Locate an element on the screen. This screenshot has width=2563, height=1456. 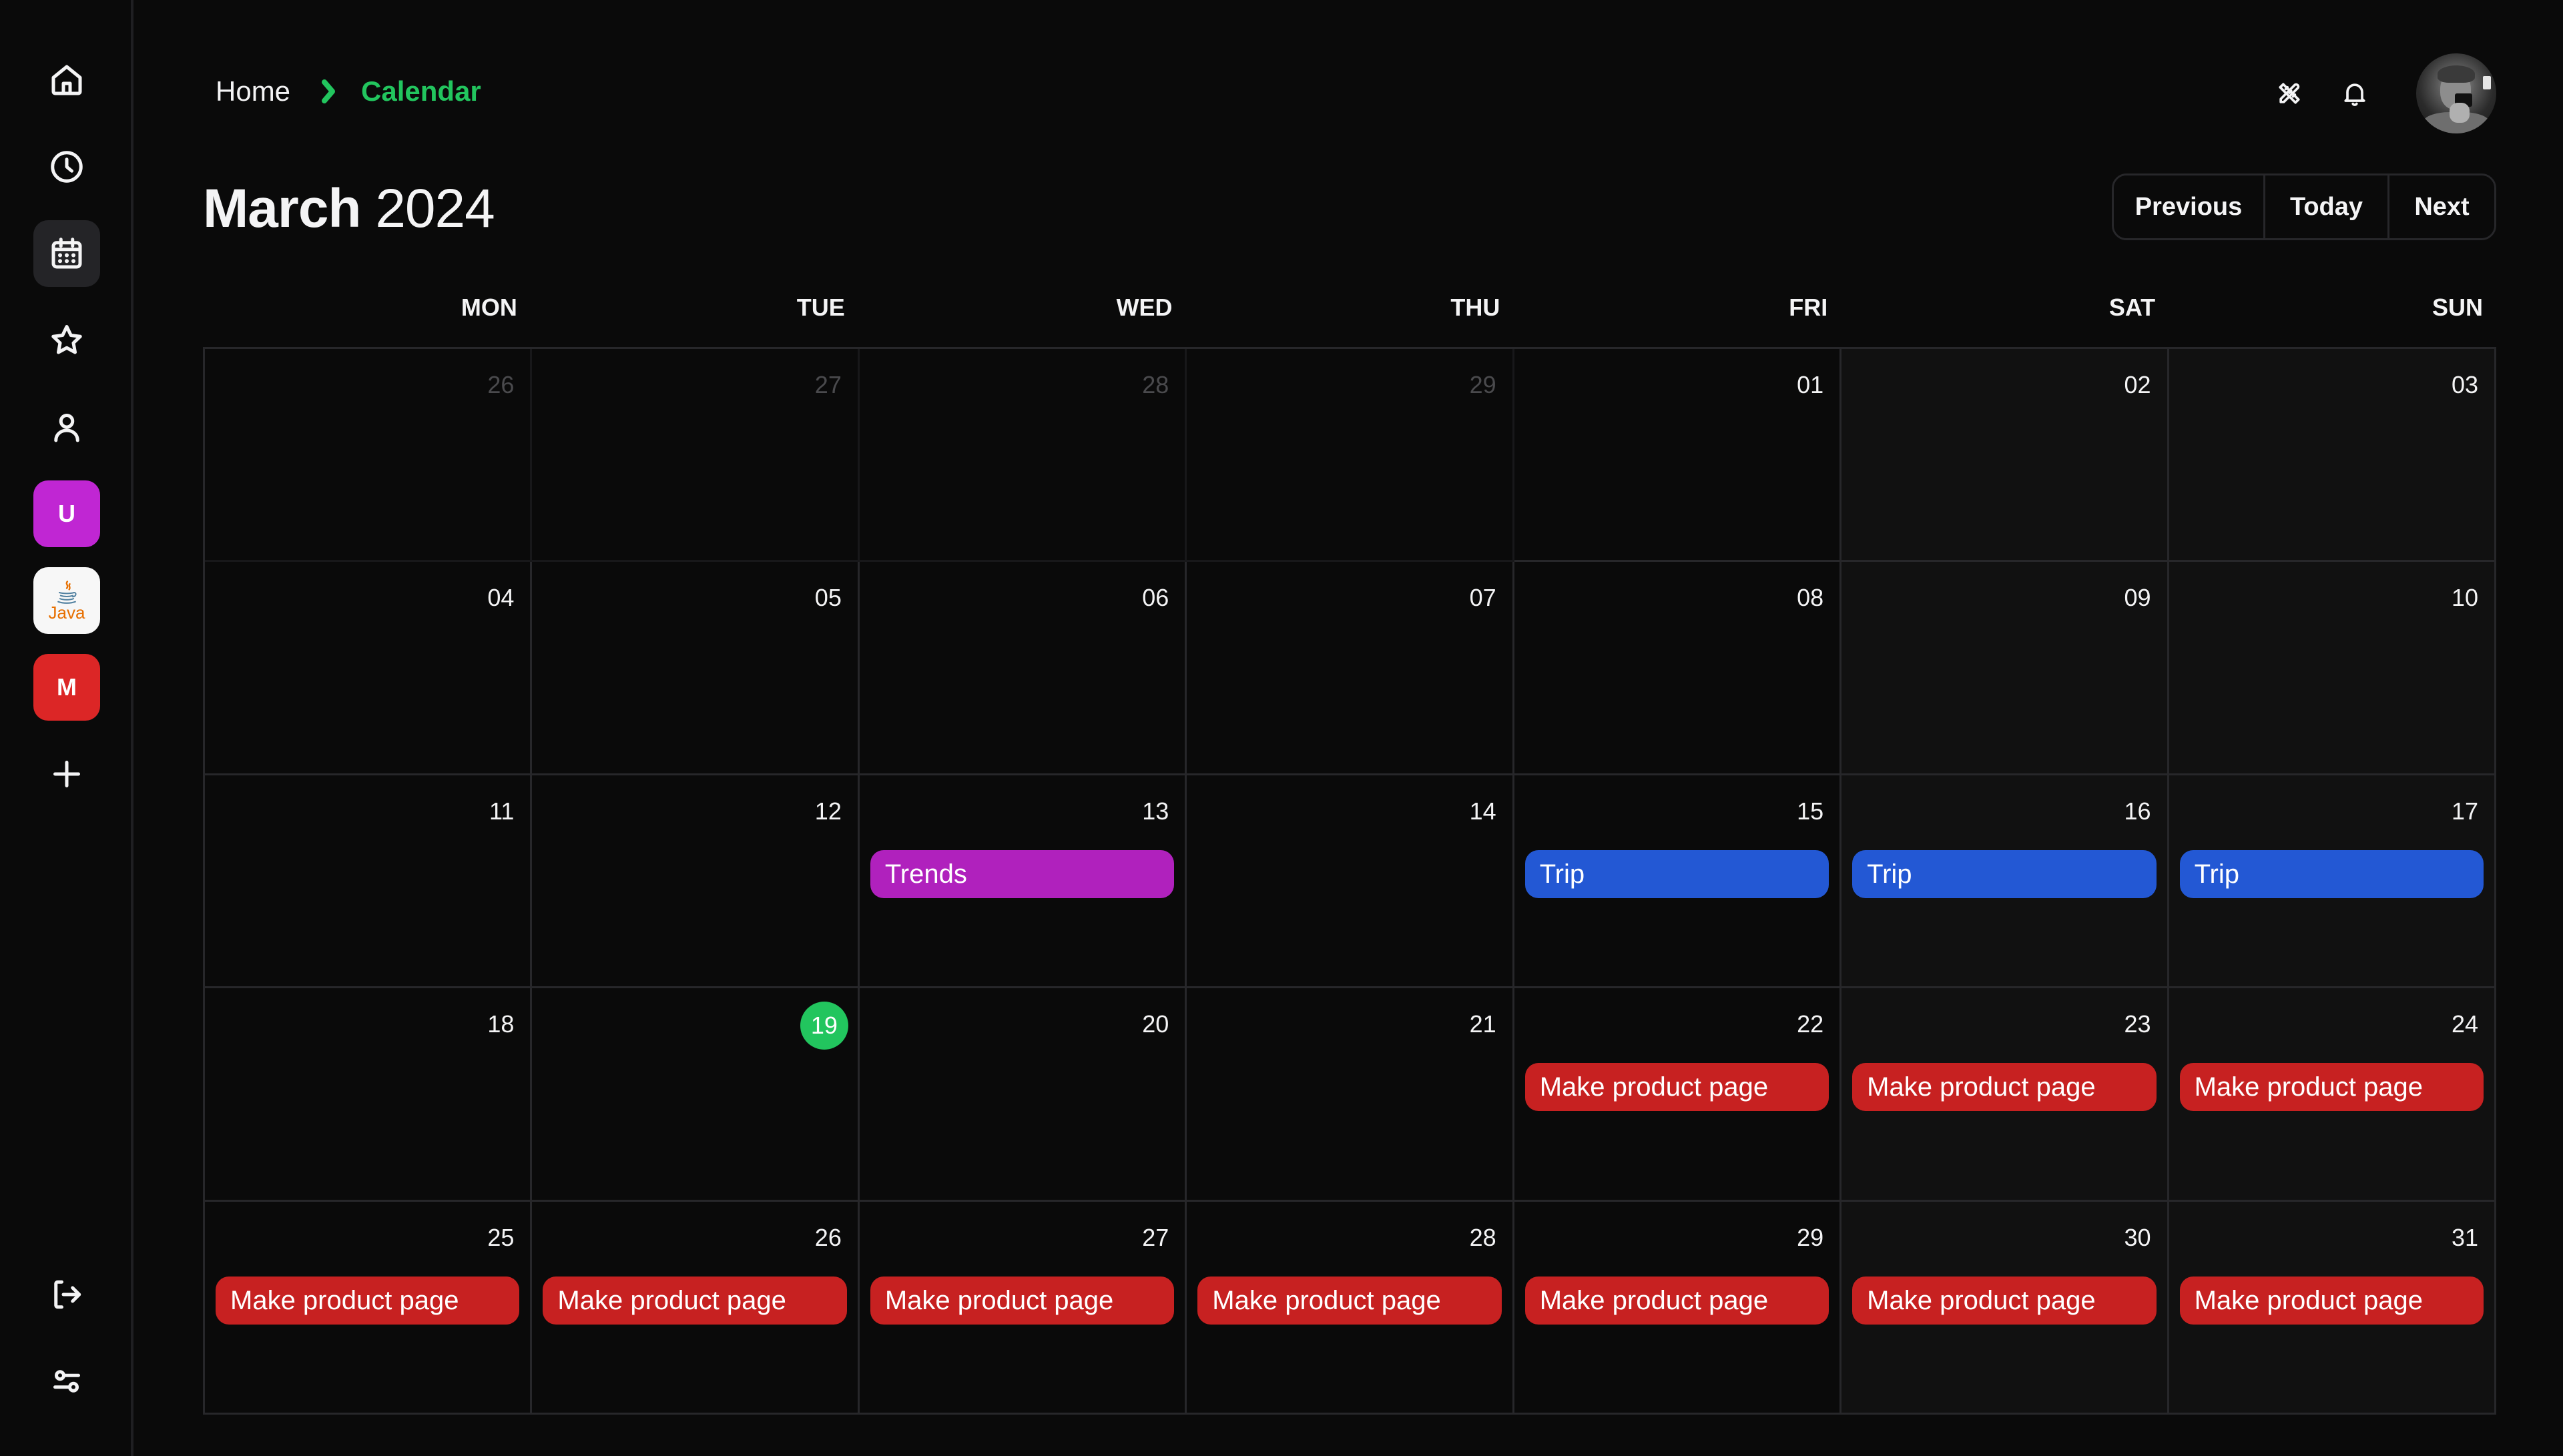
calendar-day-cell: 05 is located at coordinates (696, 668).